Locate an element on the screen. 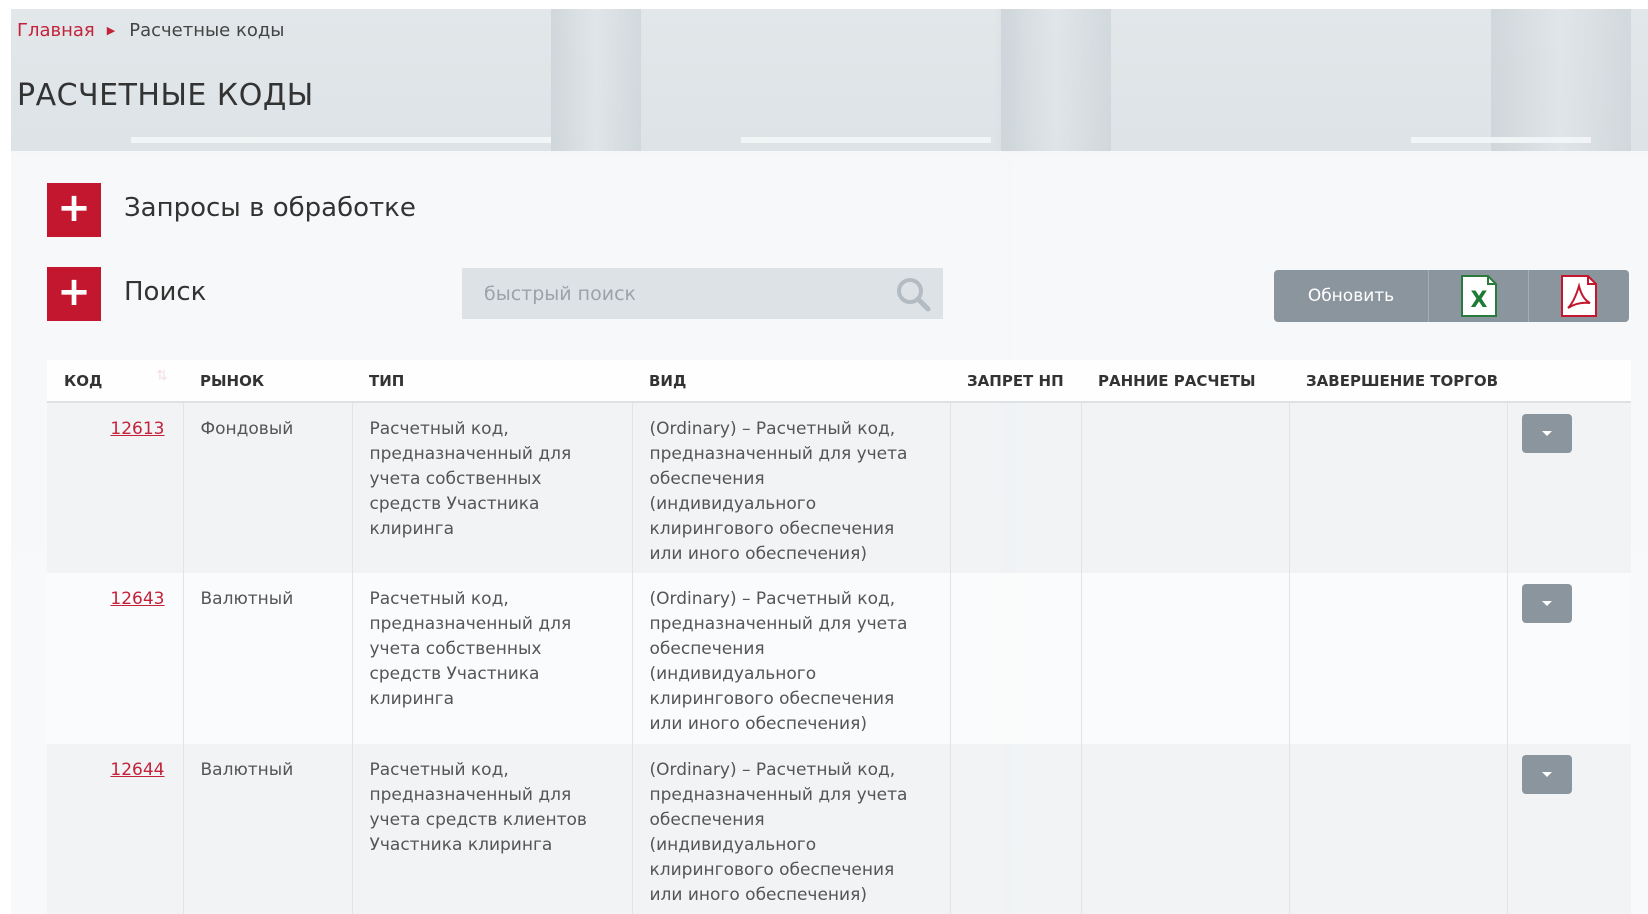 This screenshot has width=1648, height=914. column-header-type: ТИП is located at coordinates (492, 381).